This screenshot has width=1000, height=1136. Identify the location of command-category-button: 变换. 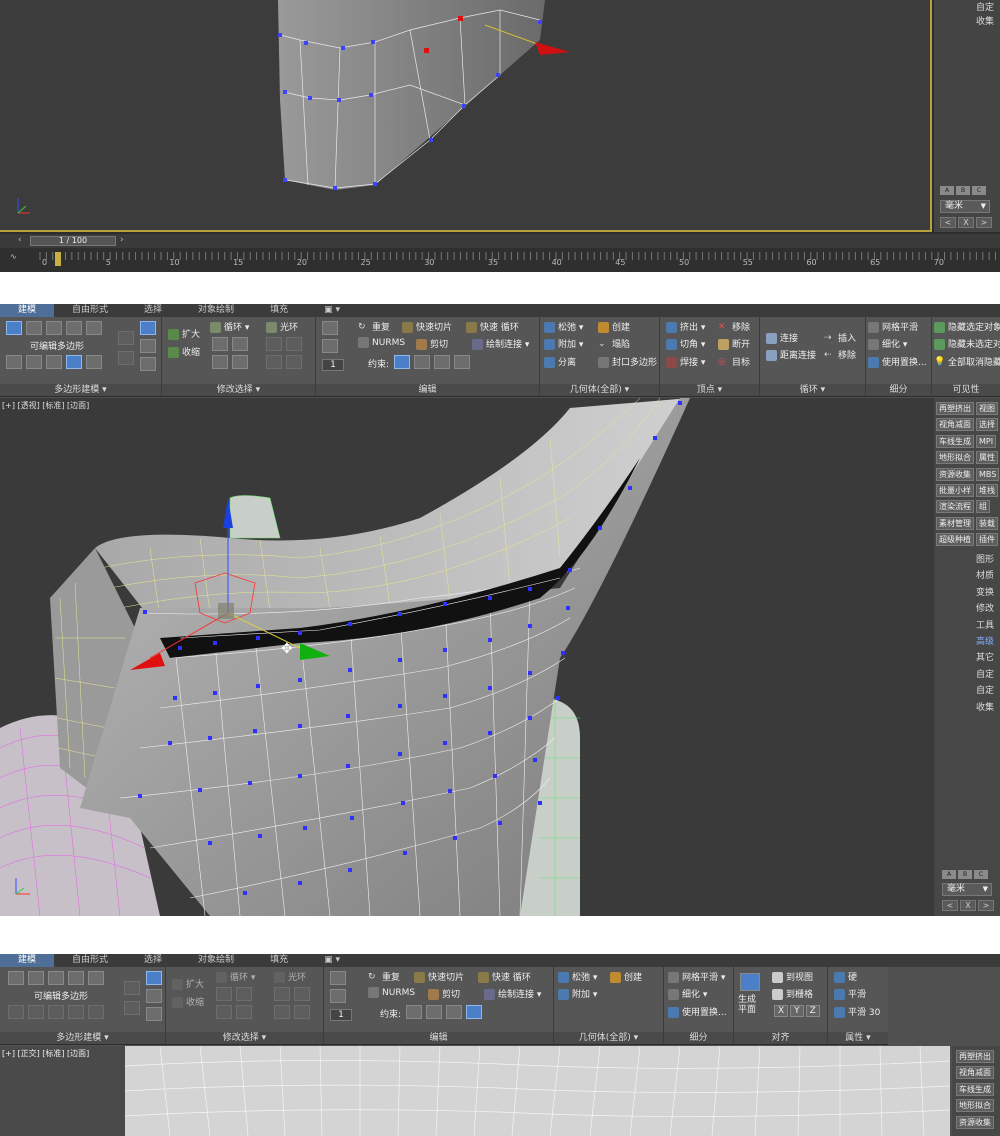
(985, 591).